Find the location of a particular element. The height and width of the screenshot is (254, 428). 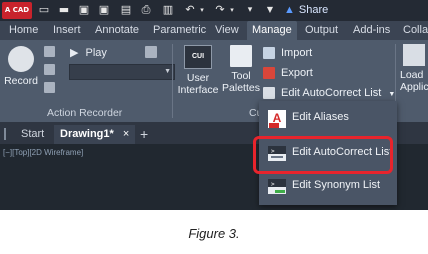

close-icon: × is located at coordinates (126, 134).